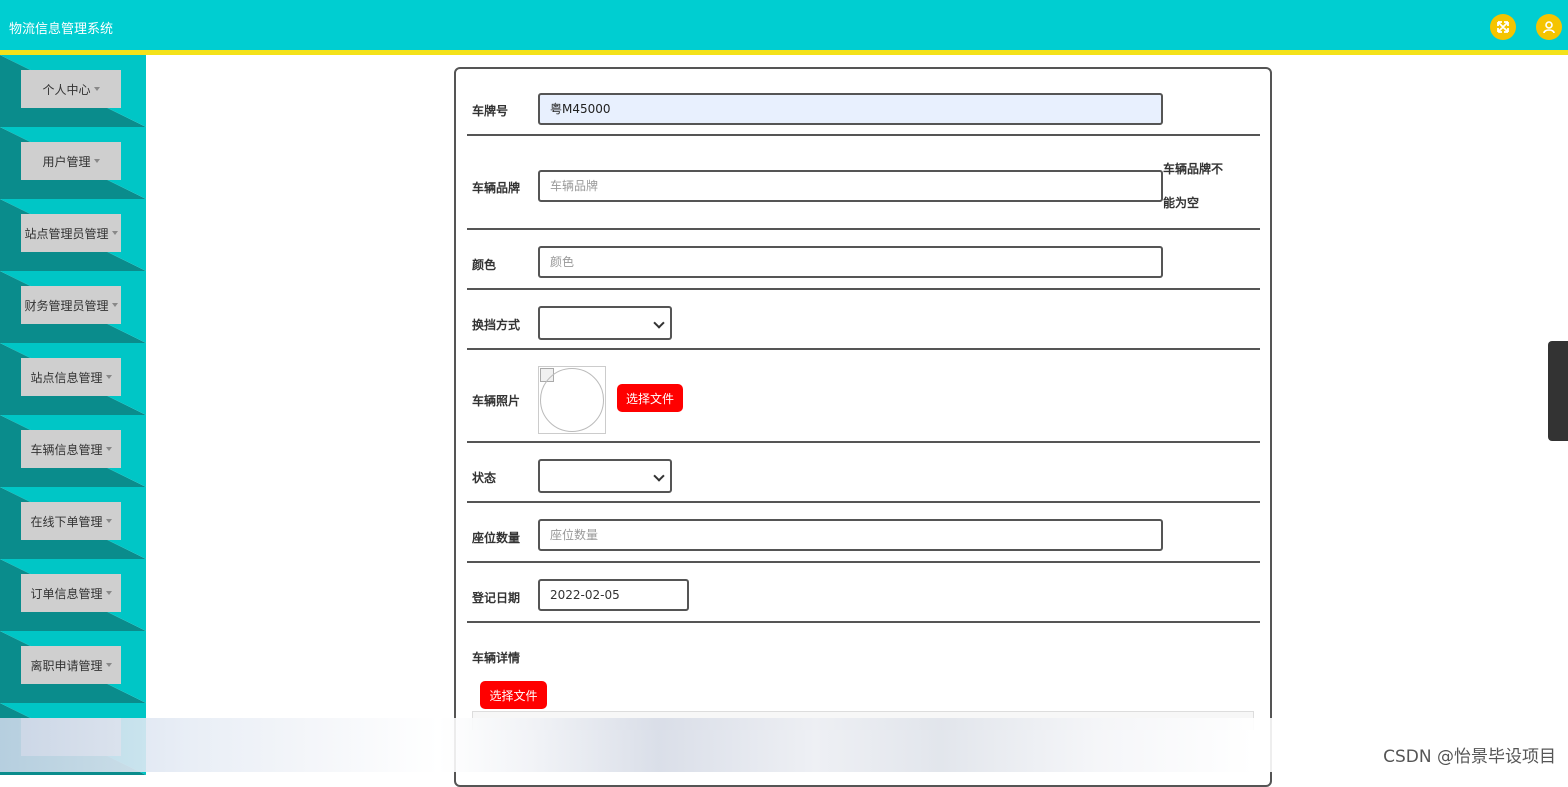 Image resolution: width=1568 pixels, height=787 pixels. I want to click on photo-preview, so click(572, 400).